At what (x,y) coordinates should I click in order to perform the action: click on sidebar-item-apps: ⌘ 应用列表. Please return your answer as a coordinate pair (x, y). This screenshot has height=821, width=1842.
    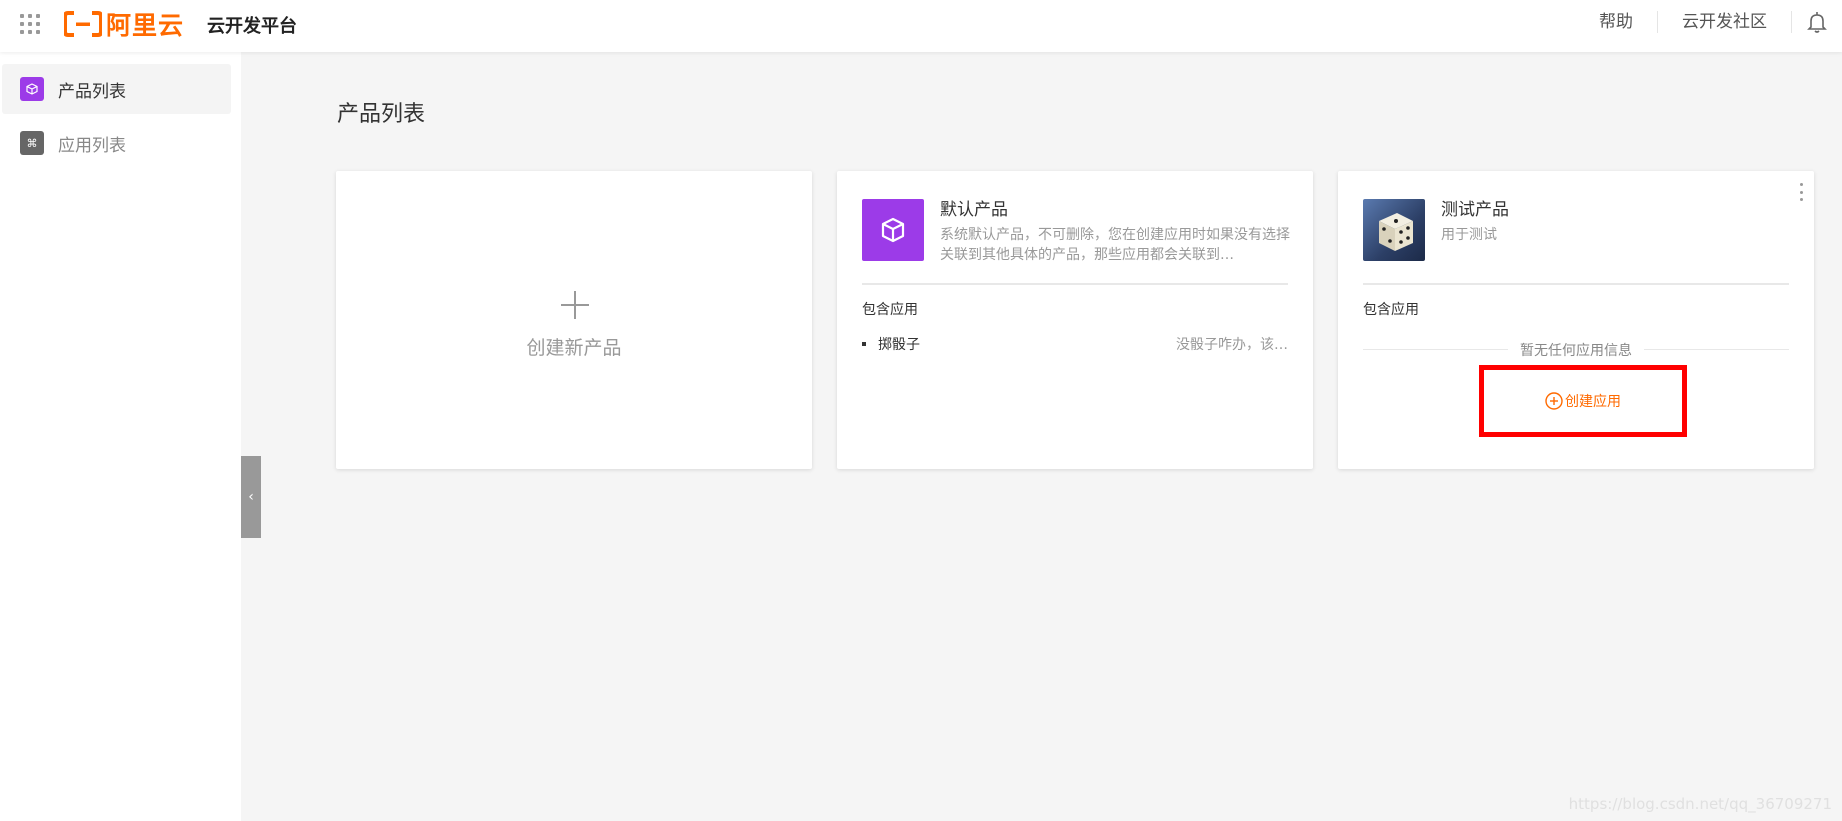
    Looking at the image, I should click on (116, 143).